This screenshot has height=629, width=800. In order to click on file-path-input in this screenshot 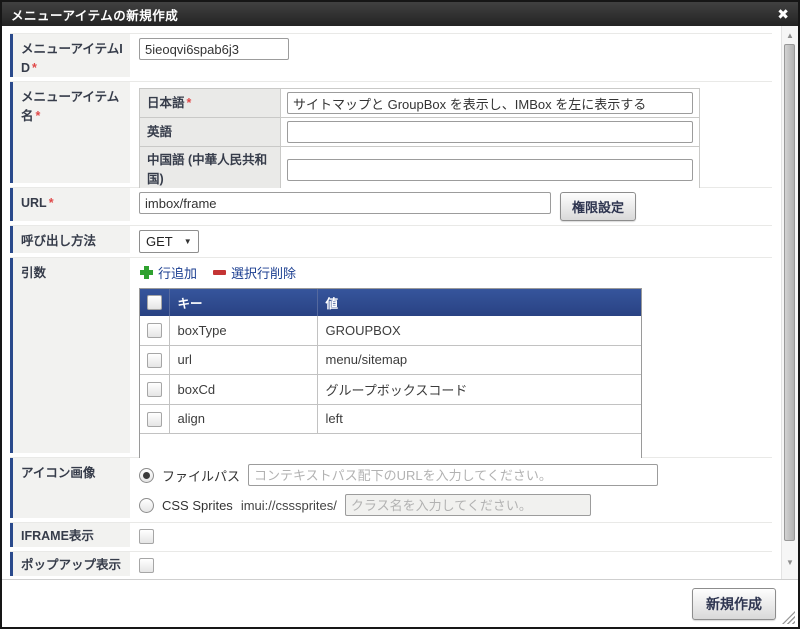, I will do `click(453, 475)`.